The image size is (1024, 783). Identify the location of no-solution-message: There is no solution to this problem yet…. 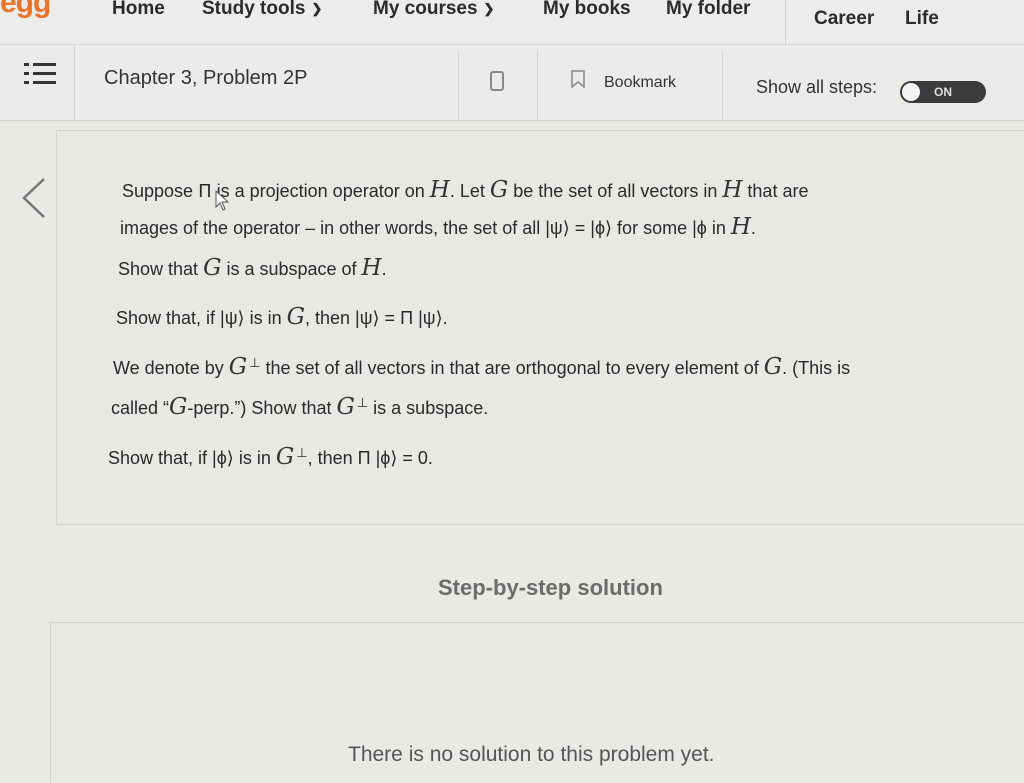
(531, 754).